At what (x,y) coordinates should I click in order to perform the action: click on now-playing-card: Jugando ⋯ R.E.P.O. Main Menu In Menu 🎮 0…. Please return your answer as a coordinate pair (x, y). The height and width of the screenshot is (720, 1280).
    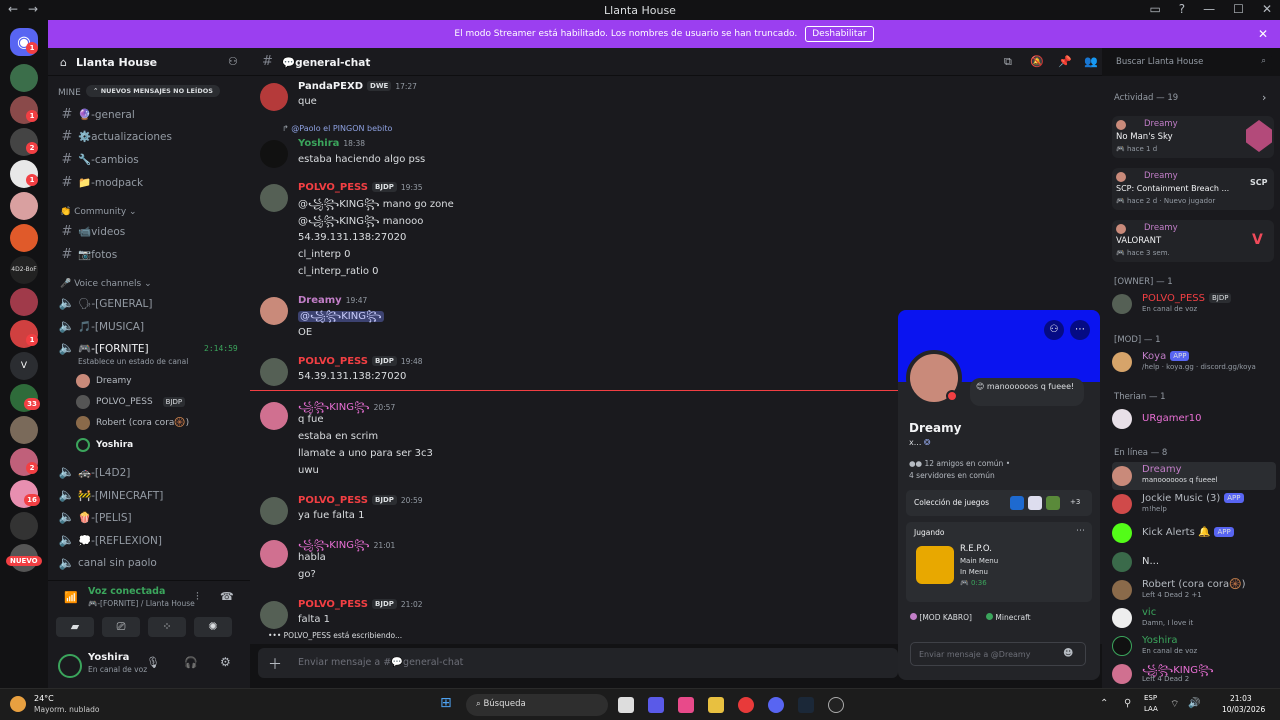
    Looking at the image, I should click on (999, 562).